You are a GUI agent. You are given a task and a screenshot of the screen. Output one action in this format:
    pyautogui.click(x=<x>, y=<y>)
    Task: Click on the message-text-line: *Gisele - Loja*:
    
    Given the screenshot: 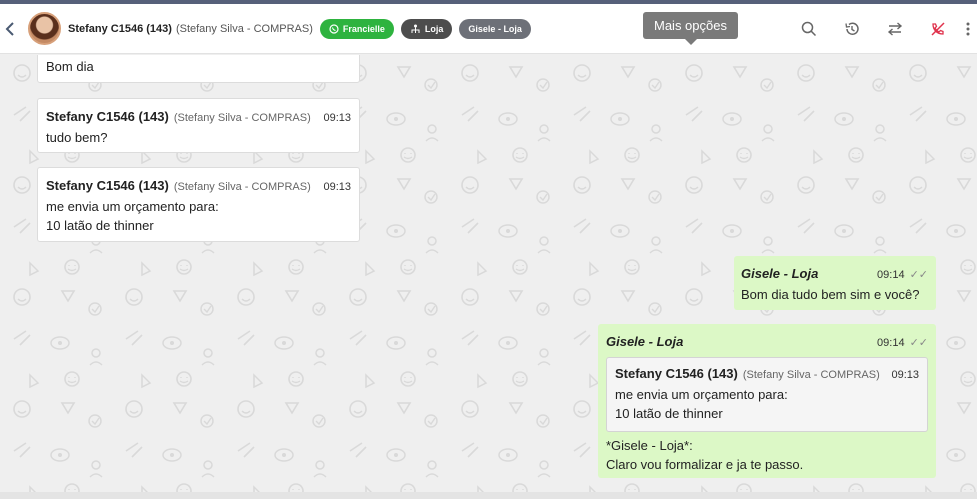 What is the action you would take?
    pyautogui.click(x=649, y=445)
    